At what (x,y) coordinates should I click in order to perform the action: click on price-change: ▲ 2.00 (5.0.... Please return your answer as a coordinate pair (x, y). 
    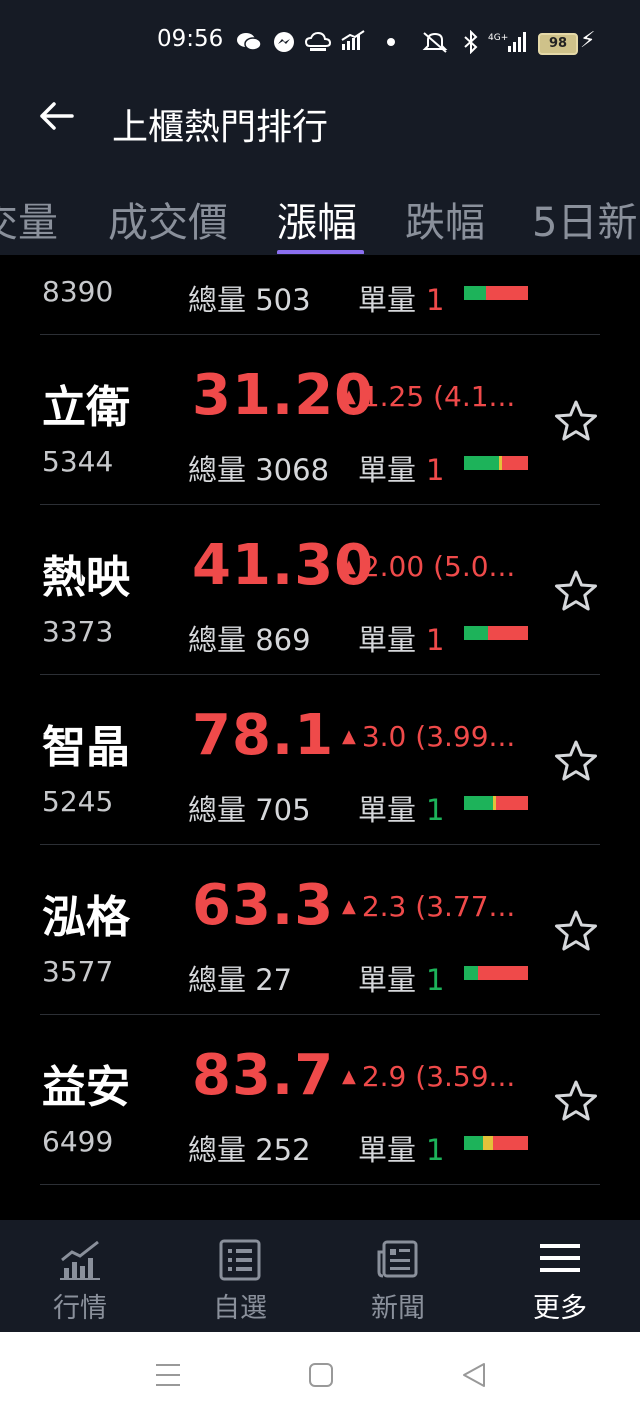
    Looking at the image, I should click on (429, 566).